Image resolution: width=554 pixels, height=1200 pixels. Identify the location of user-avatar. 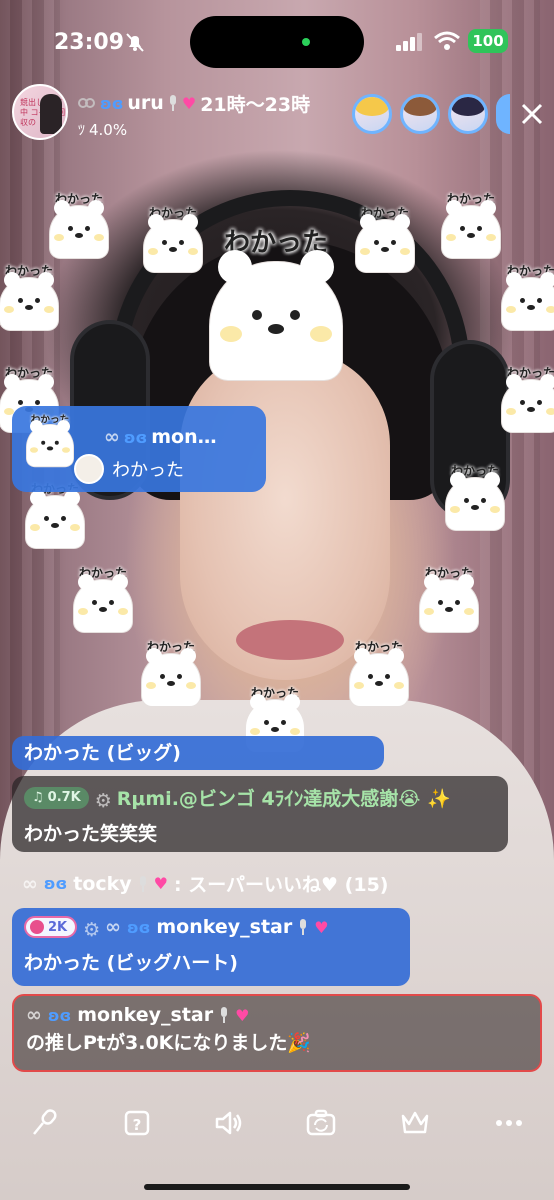
(89, 469).